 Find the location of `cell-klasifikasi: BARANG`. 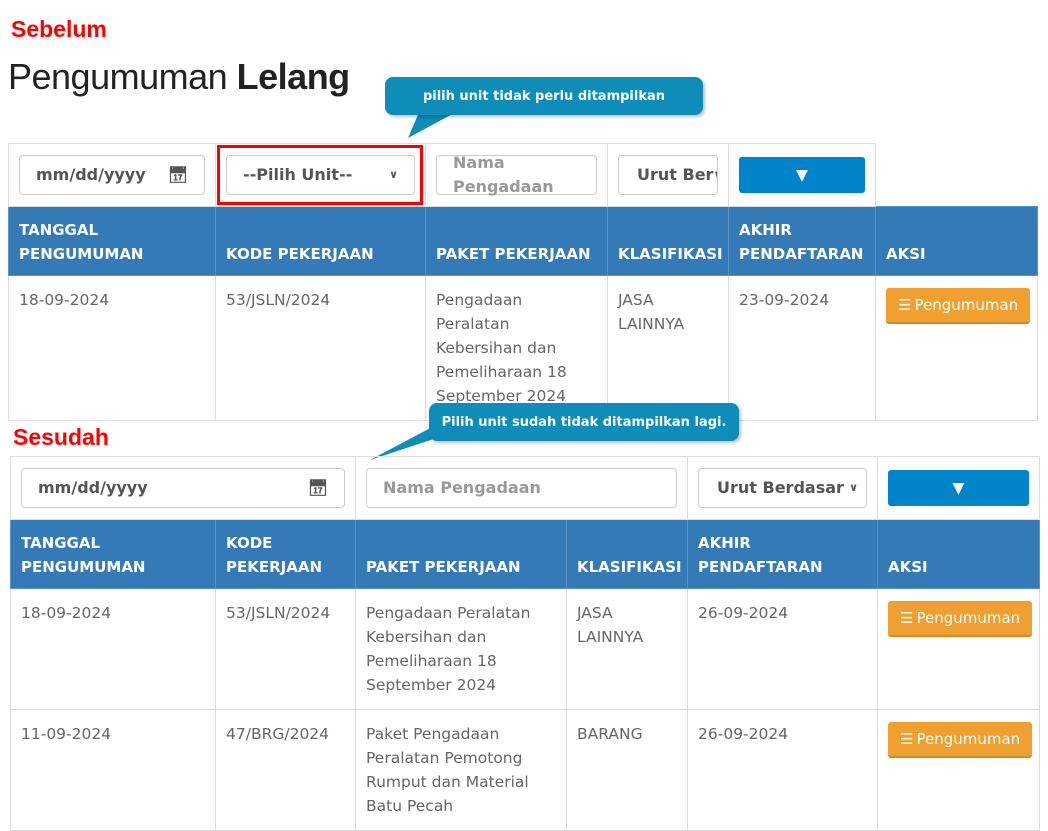

cell-klasifikasi: BARANG is located at coordinates (627, 770).